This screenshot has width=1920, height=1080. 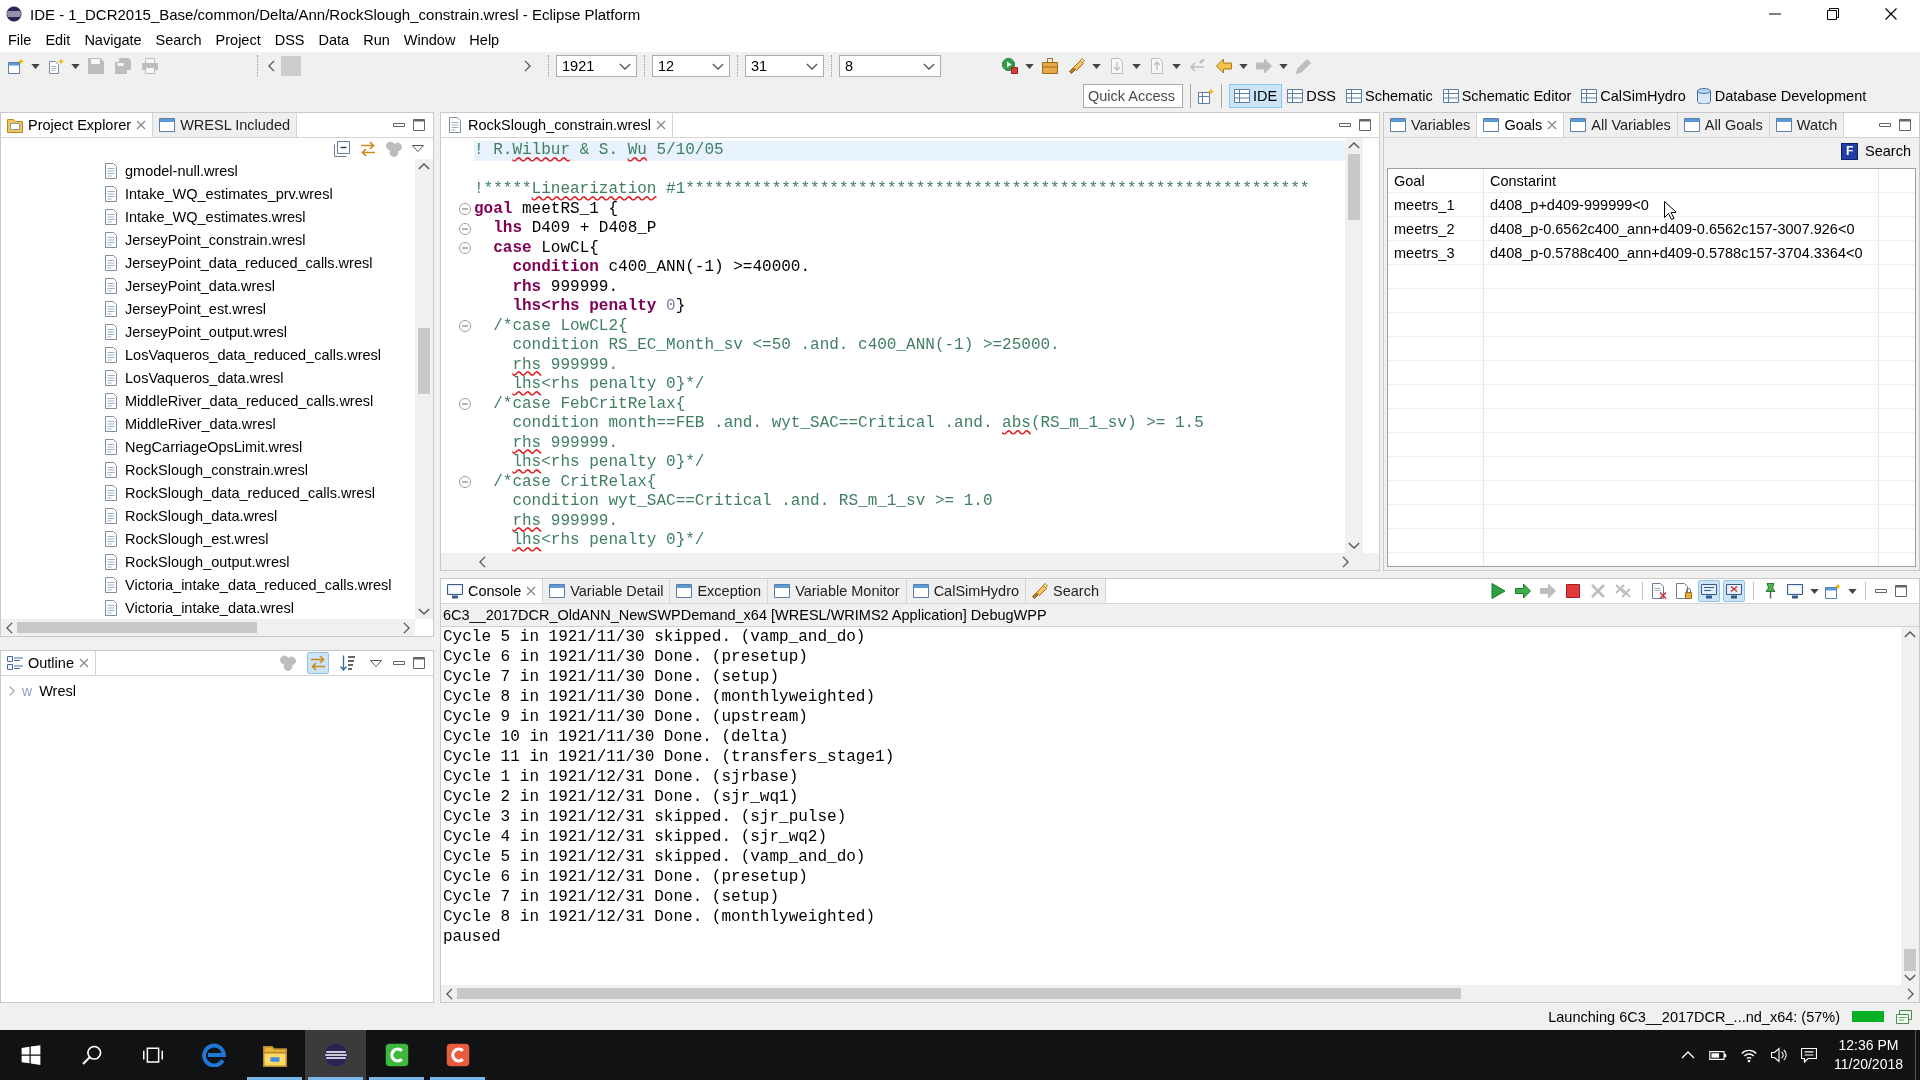 I want to click on tab: Variables, so click(x=1431, y=125).